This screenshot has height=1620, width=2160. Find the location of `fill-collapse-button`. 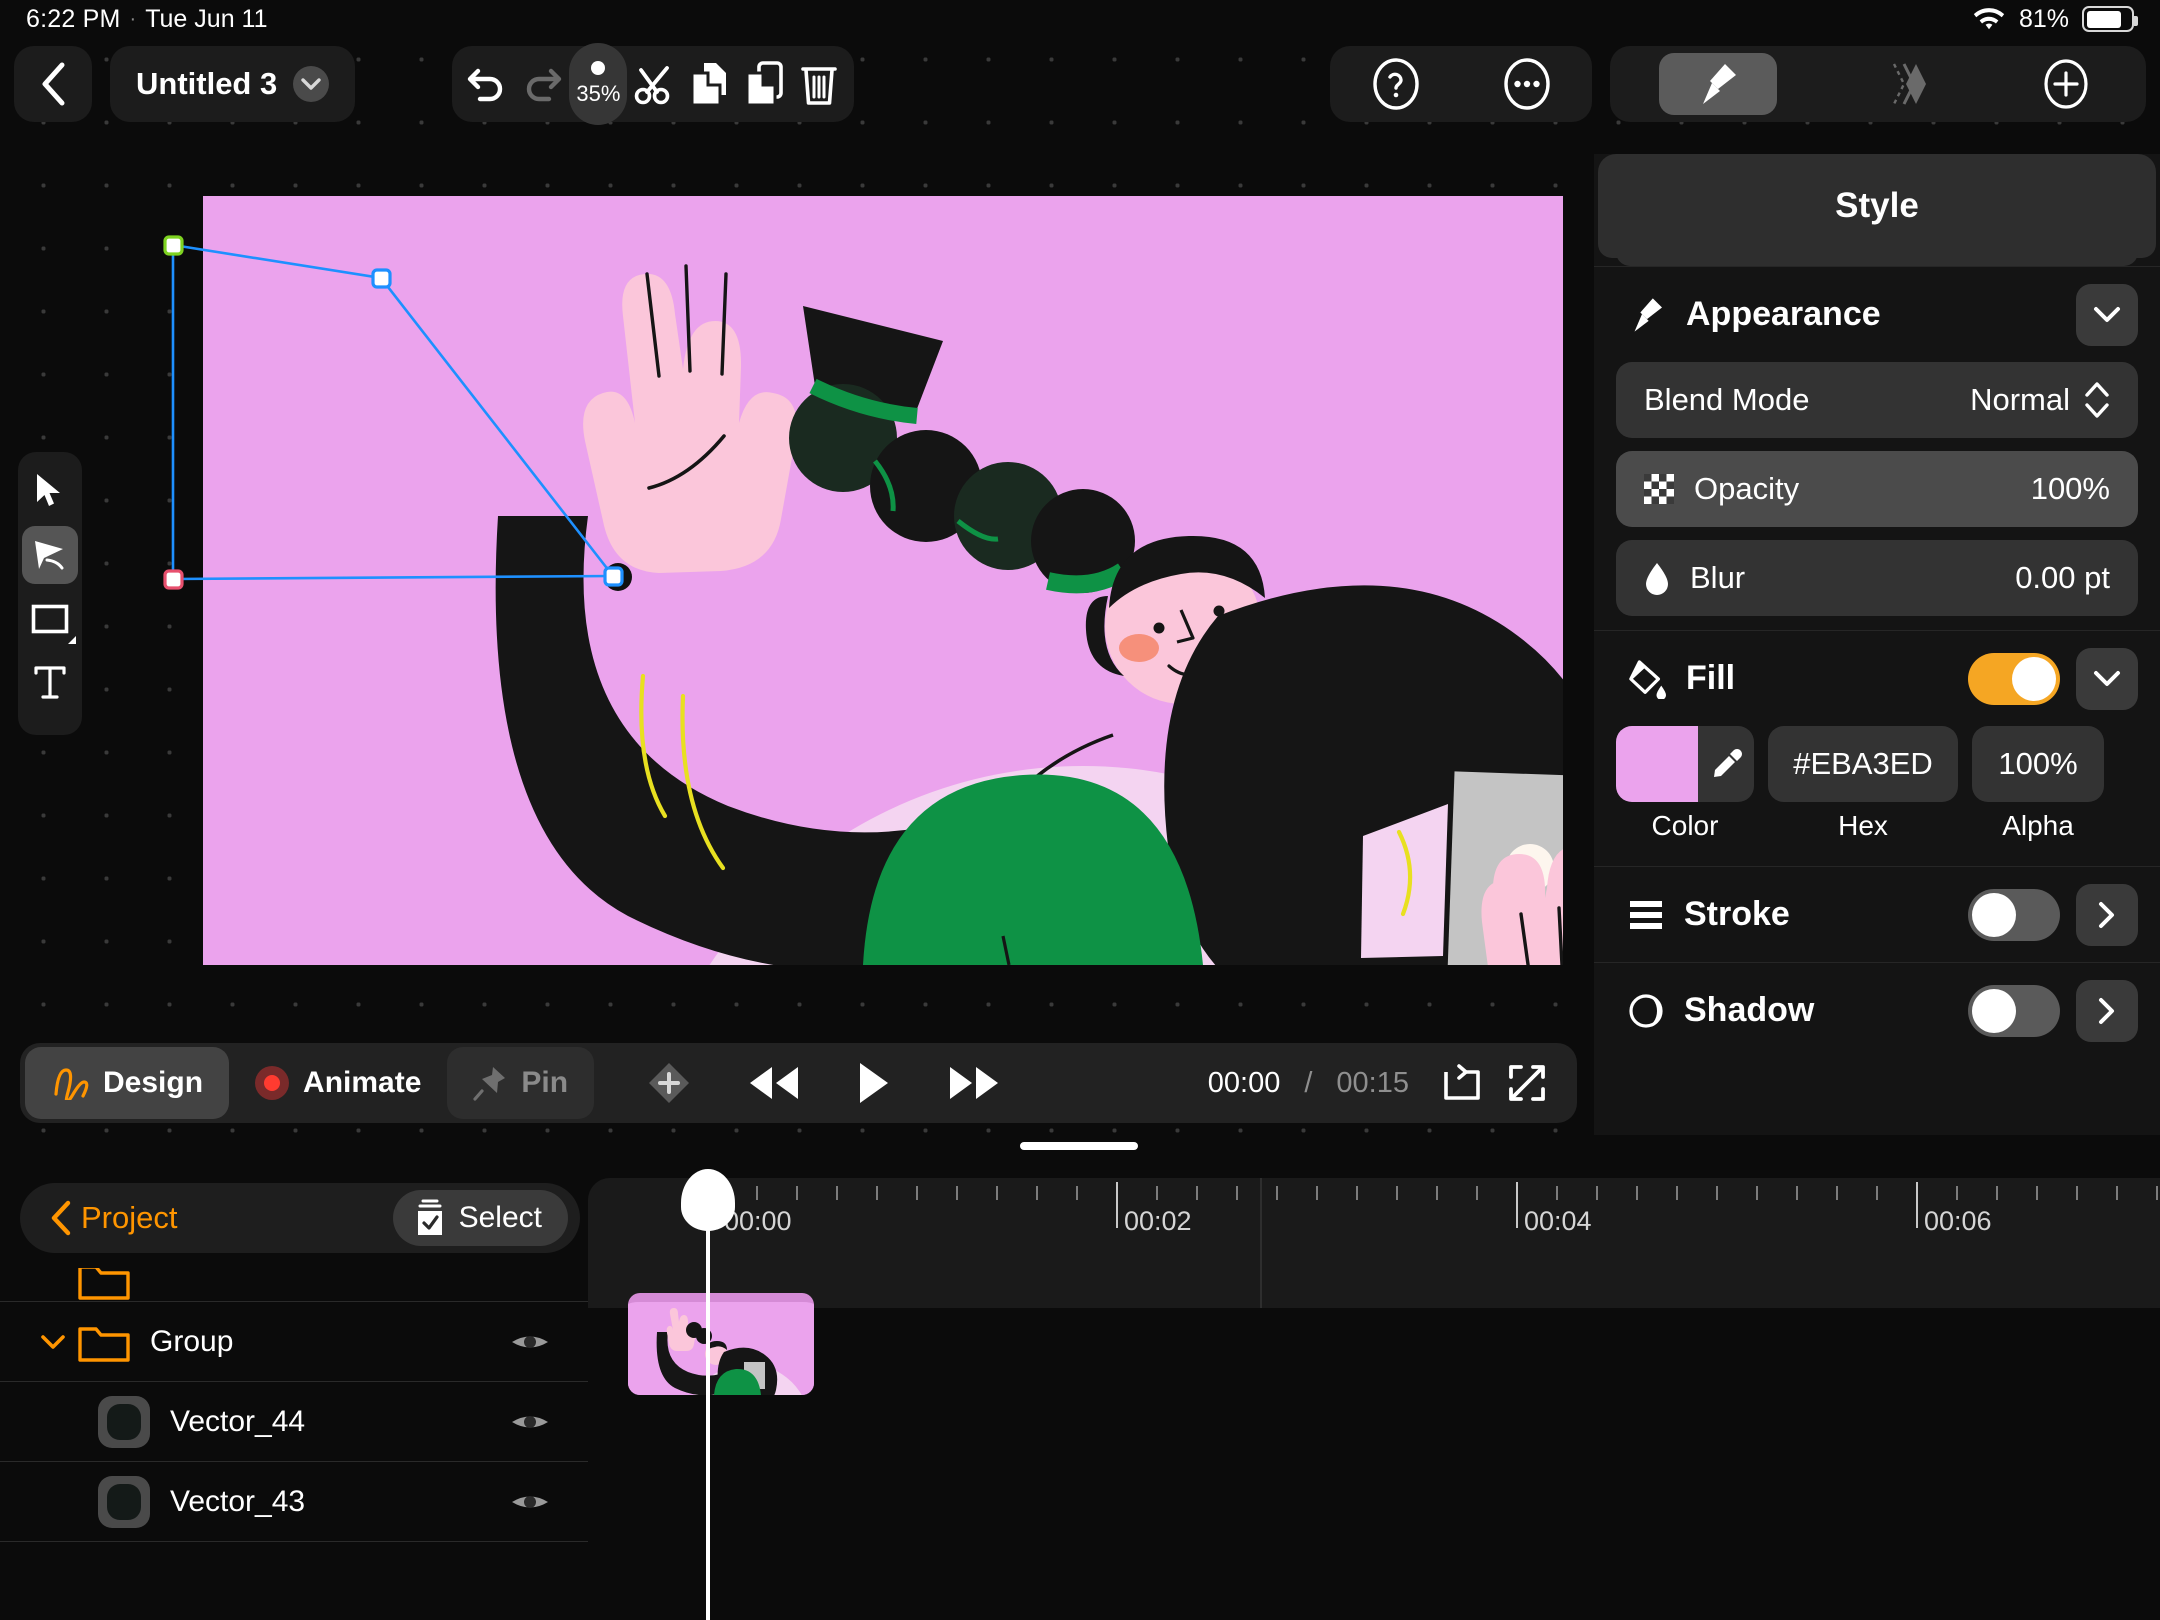

fill-collapse-button is located at coordinates (2107, 678).